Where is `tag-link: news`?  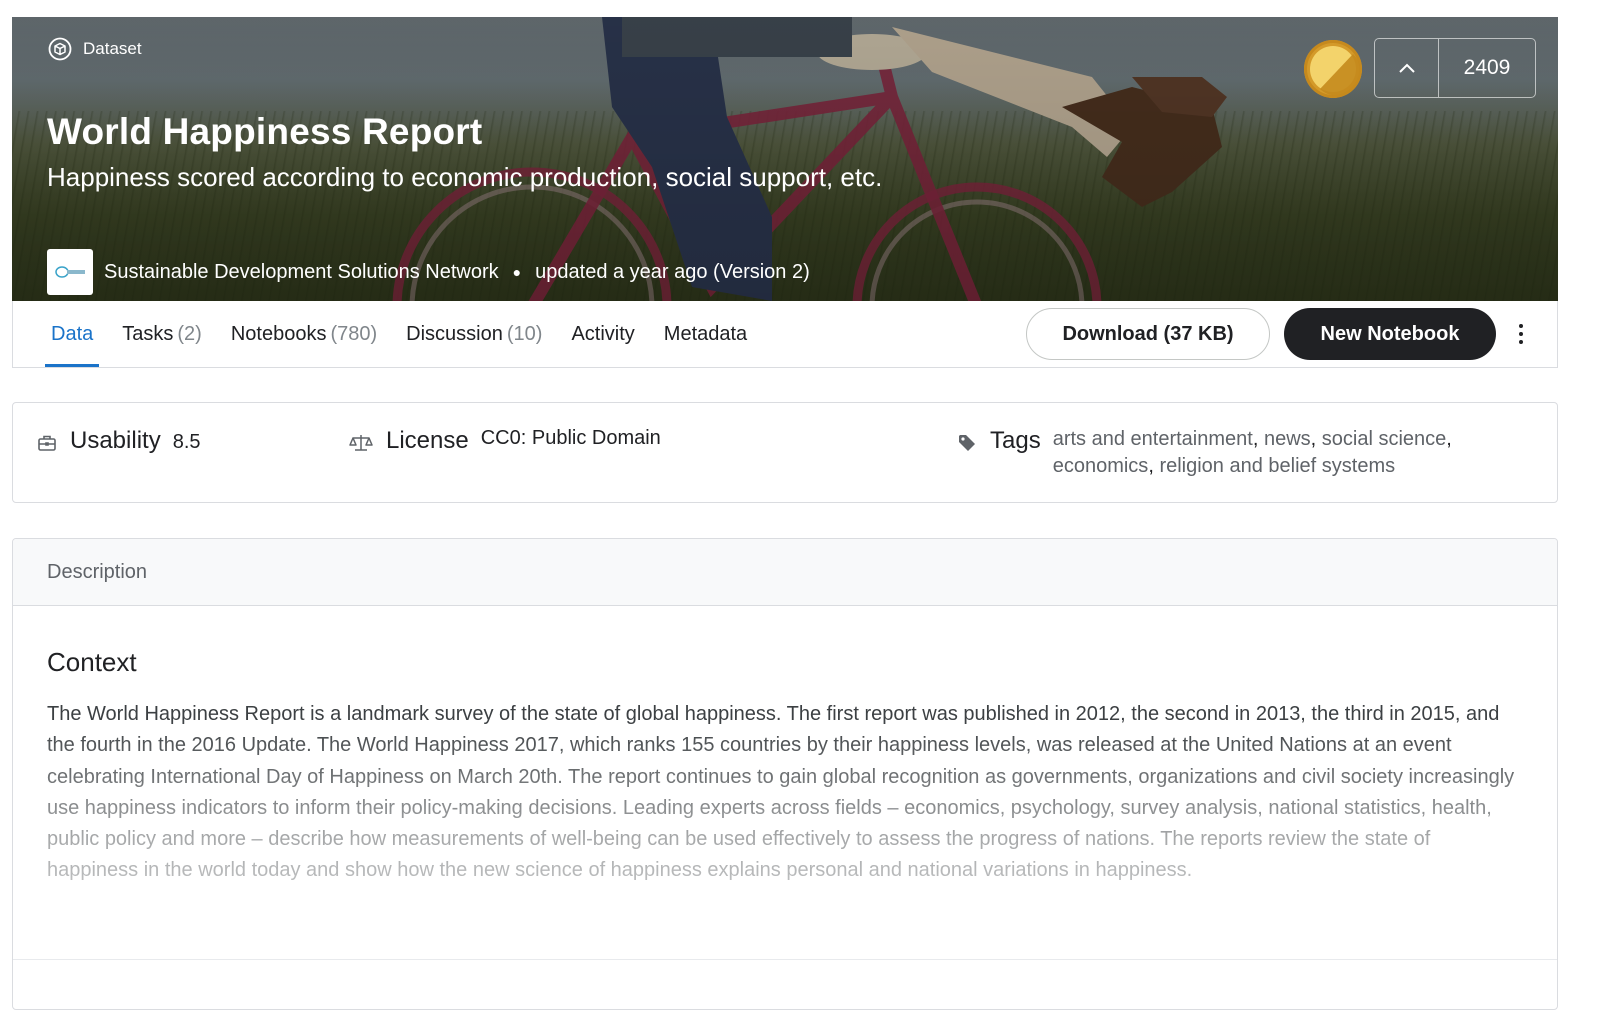
tag-link: news is located at coordinates (1287, 439).